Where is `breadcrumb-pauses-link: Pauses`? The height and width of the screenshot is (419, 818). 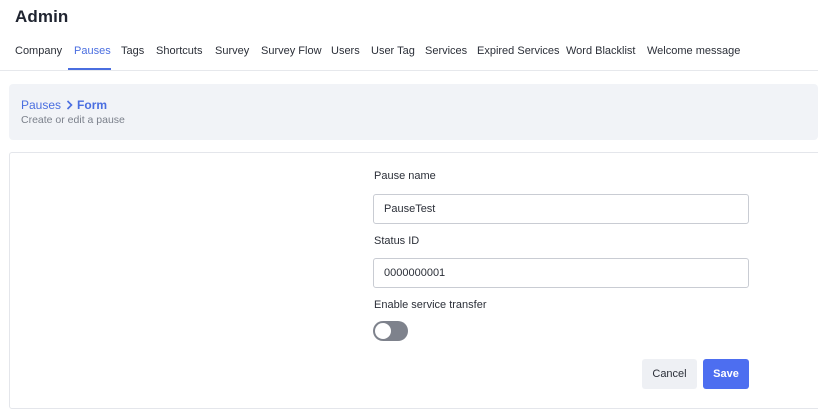
breadcrumb-pauses-link: Pauses is located at coordinates (41, 105).